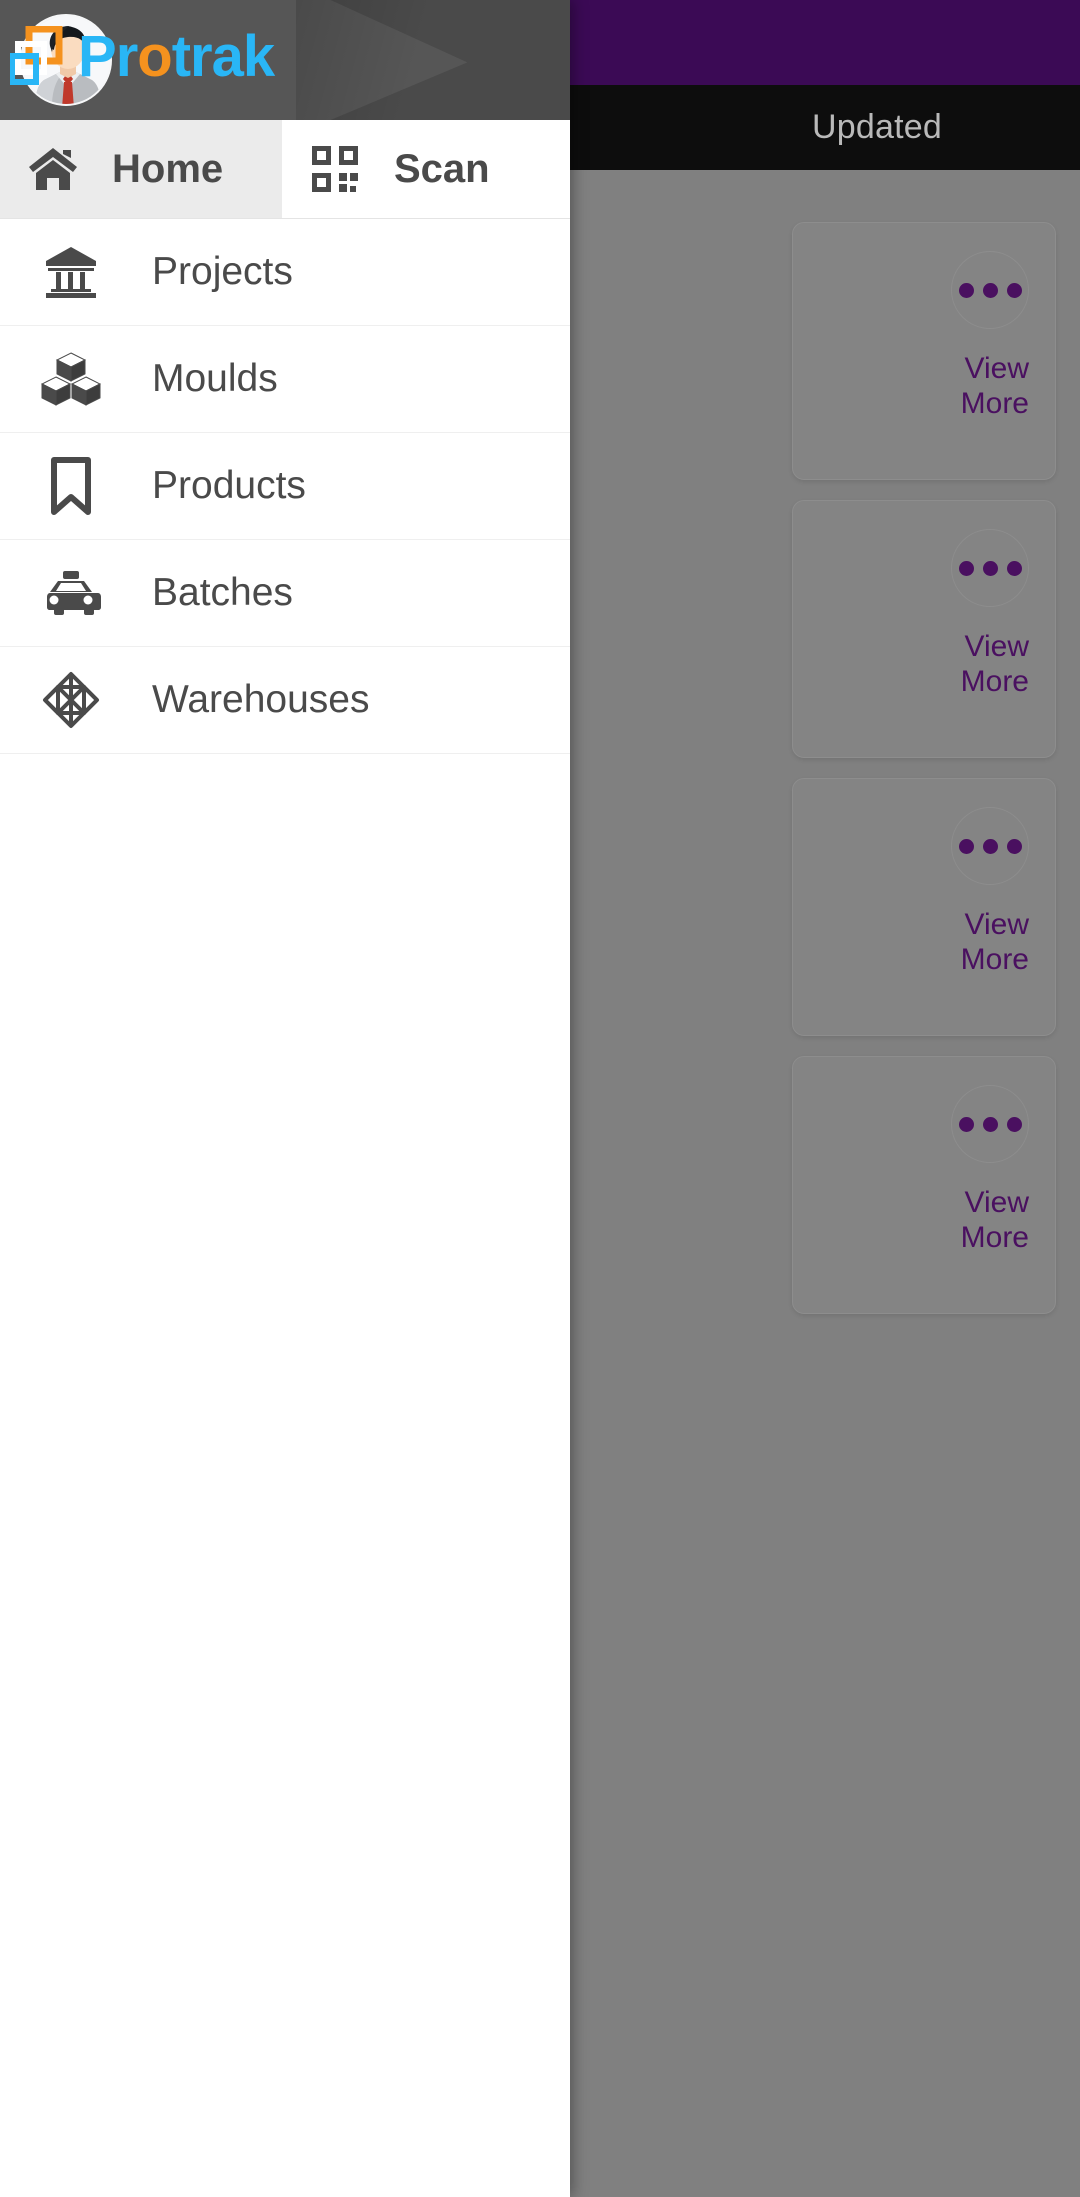  Describe the element at coordinates (71, 272) in the screenshot. I see `bank-building-icon` at that location.